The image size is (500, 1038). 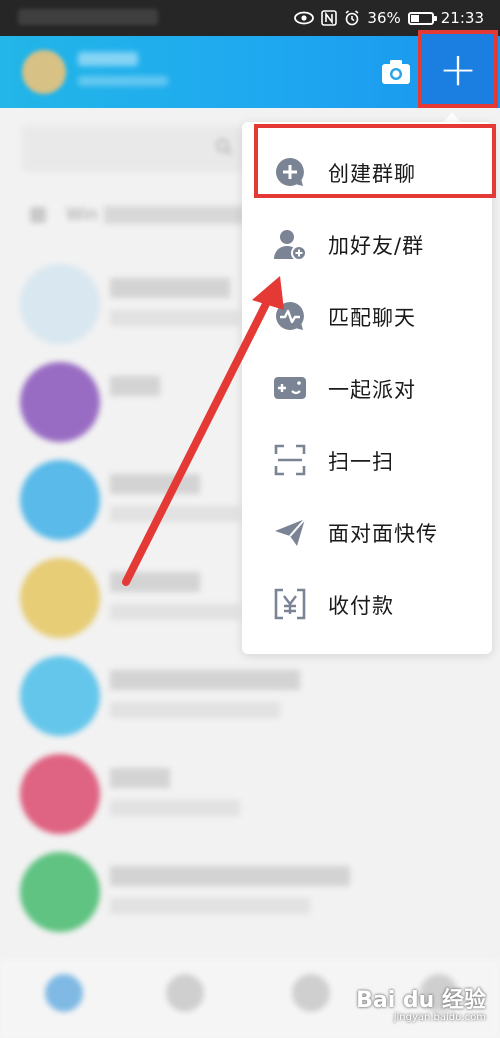 What do you see at coordinates (88, 17) in the screenshot?
I see `carrier-blur` at bounding box center [88, 17].